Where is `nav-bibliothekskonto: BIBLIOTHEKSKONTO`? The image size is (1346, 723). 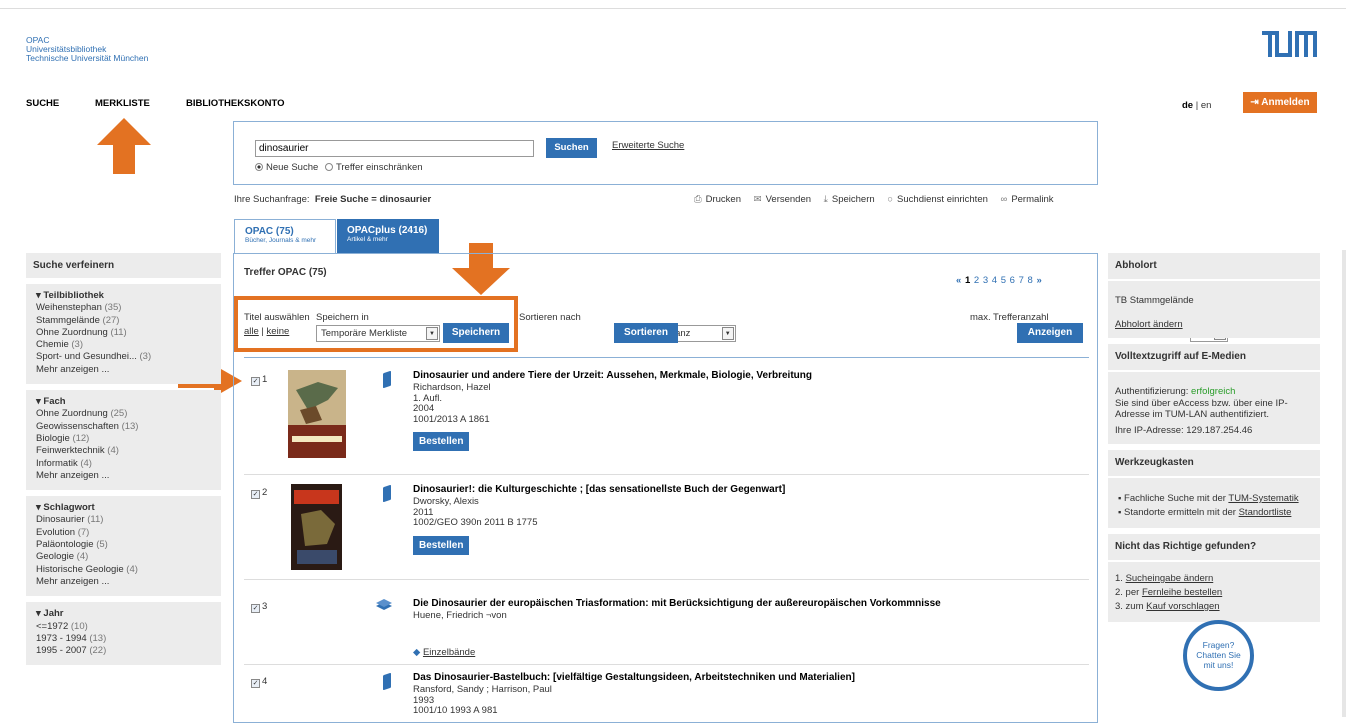
nav-bibliothekskonto: BIBLIOTHEKSKONTO is located at coordinates (235, 103).